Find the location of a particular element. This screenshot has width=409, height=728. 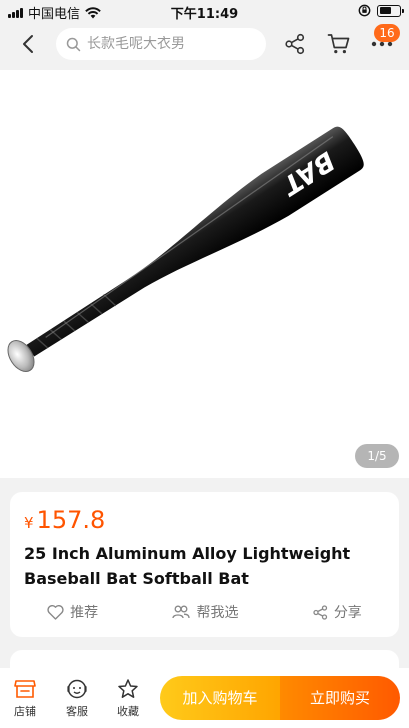

store-tab: 店铺 is located at coordinates (25, 698).